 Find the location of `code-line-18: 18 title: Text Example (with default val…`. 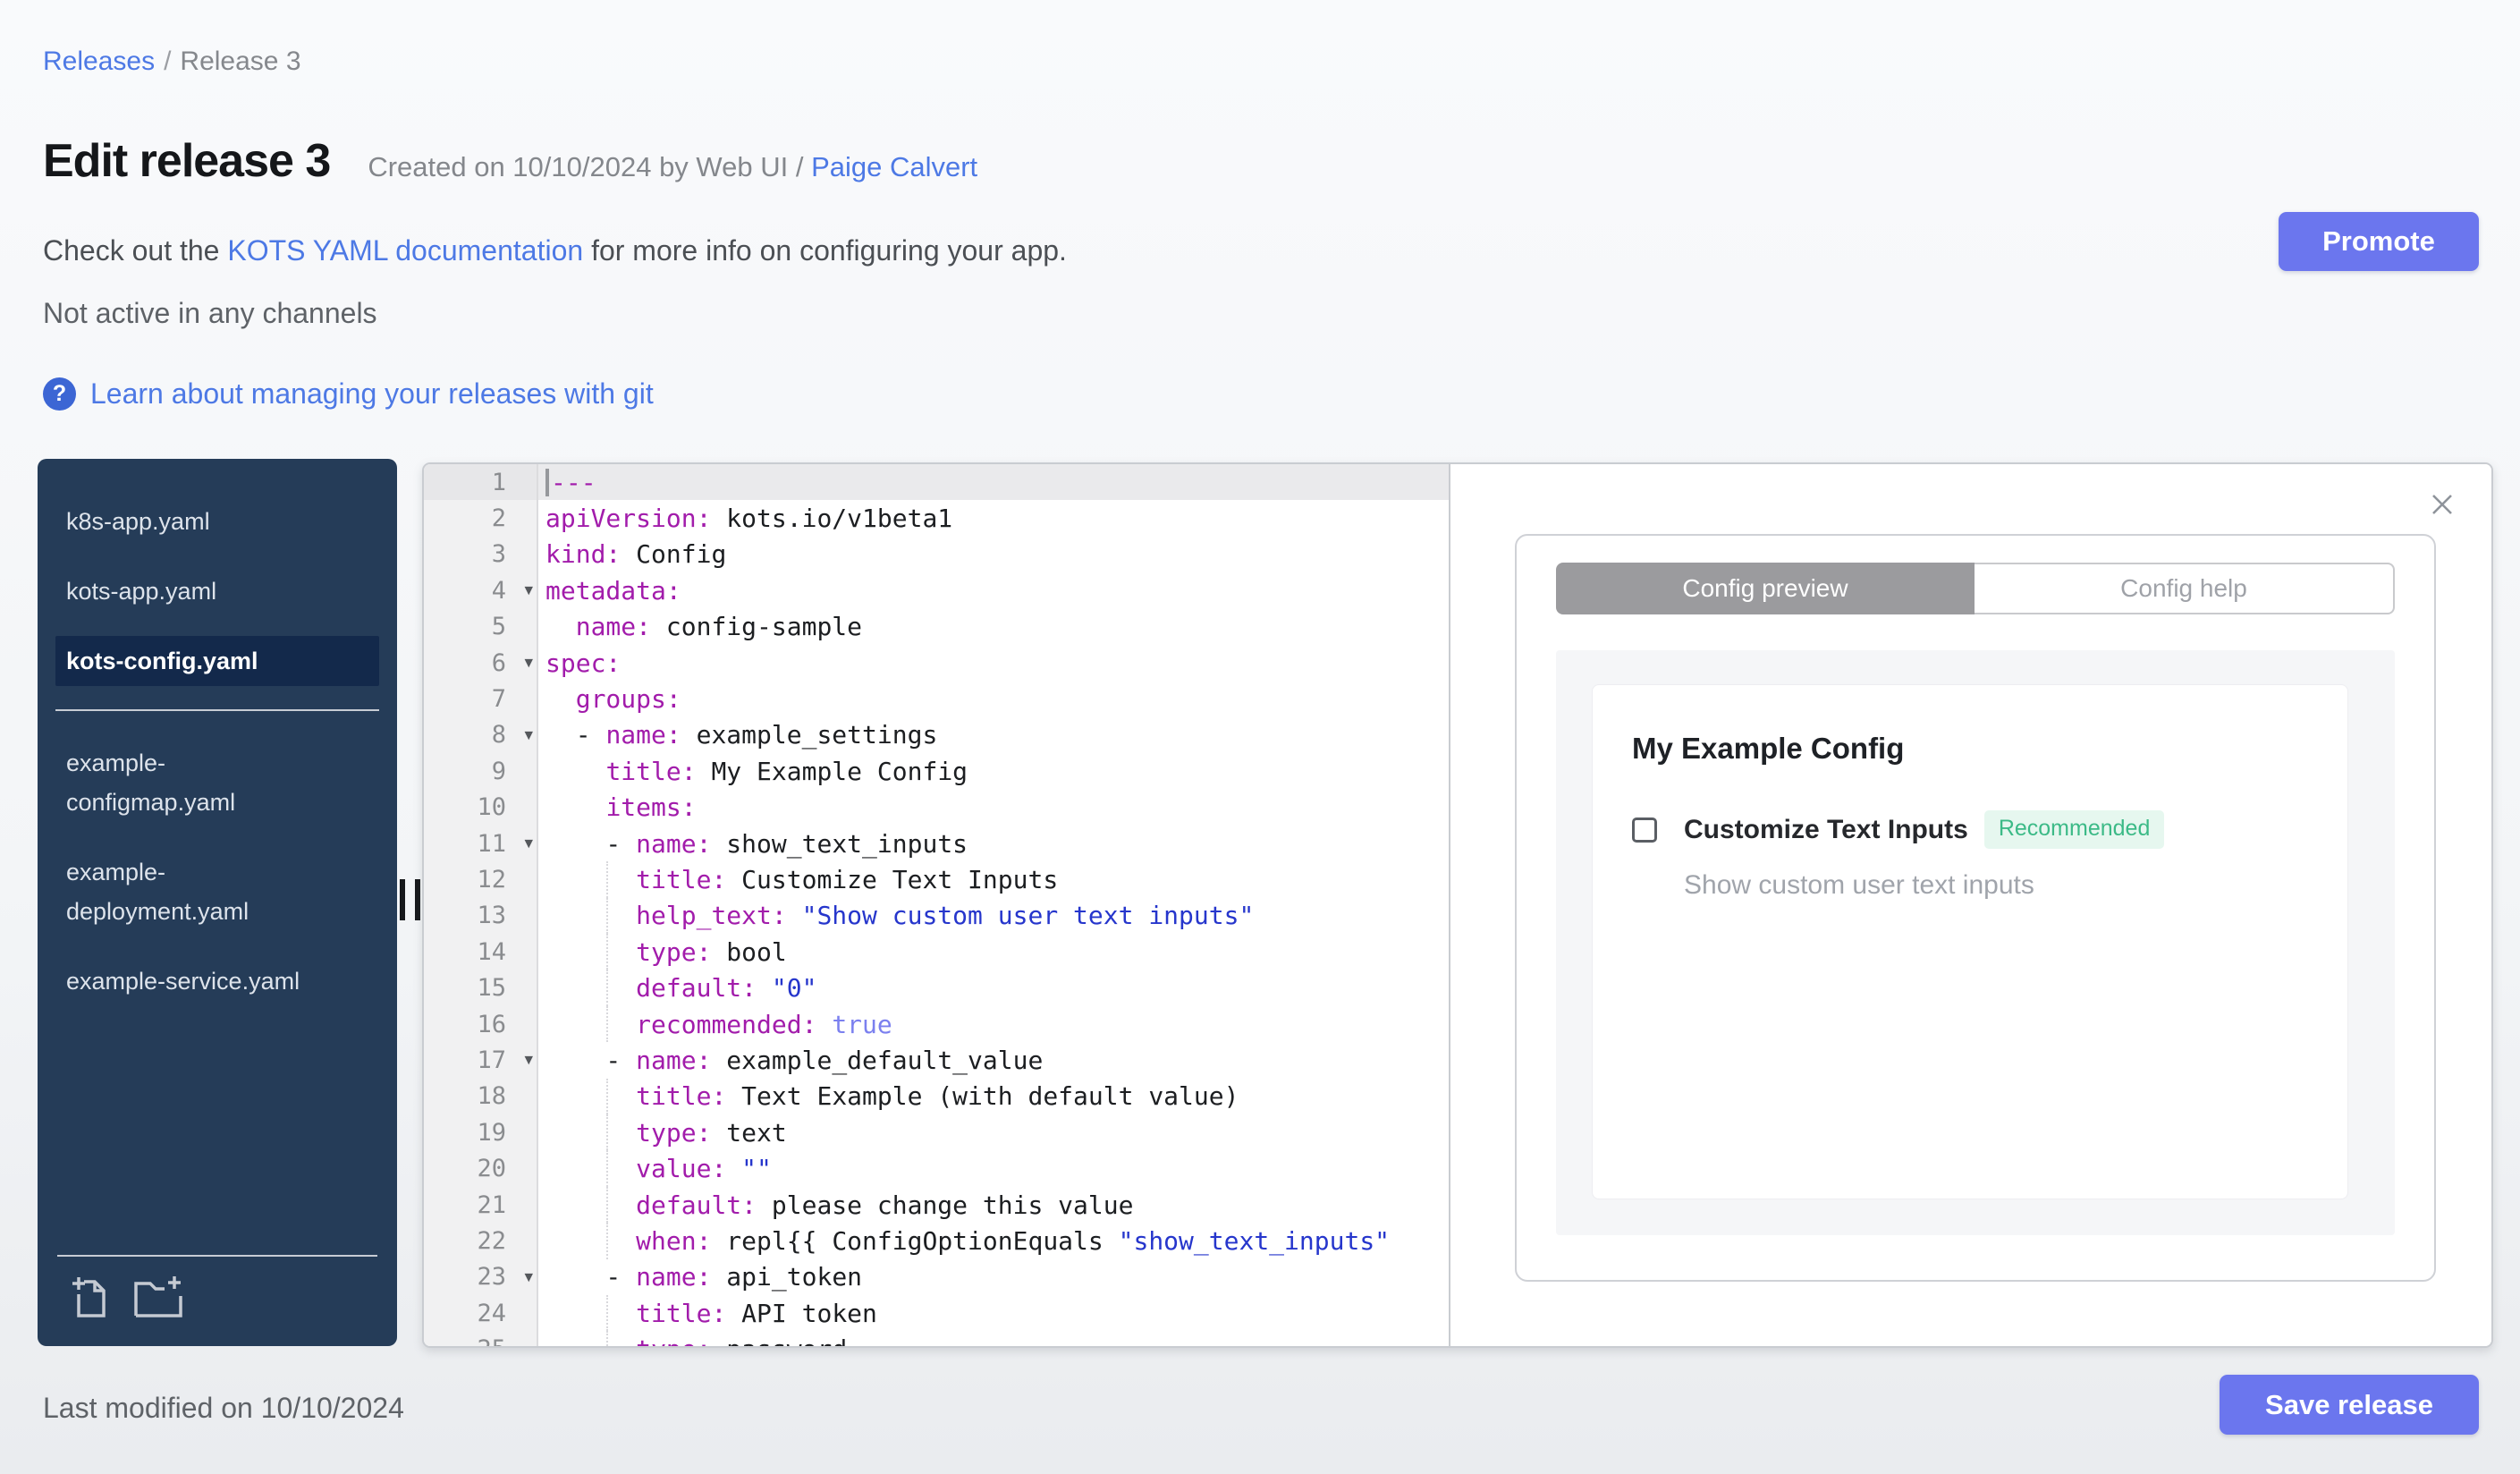

code-line-18: 18 title: Text Example (with default val… is located at coordinates (937, 1096).